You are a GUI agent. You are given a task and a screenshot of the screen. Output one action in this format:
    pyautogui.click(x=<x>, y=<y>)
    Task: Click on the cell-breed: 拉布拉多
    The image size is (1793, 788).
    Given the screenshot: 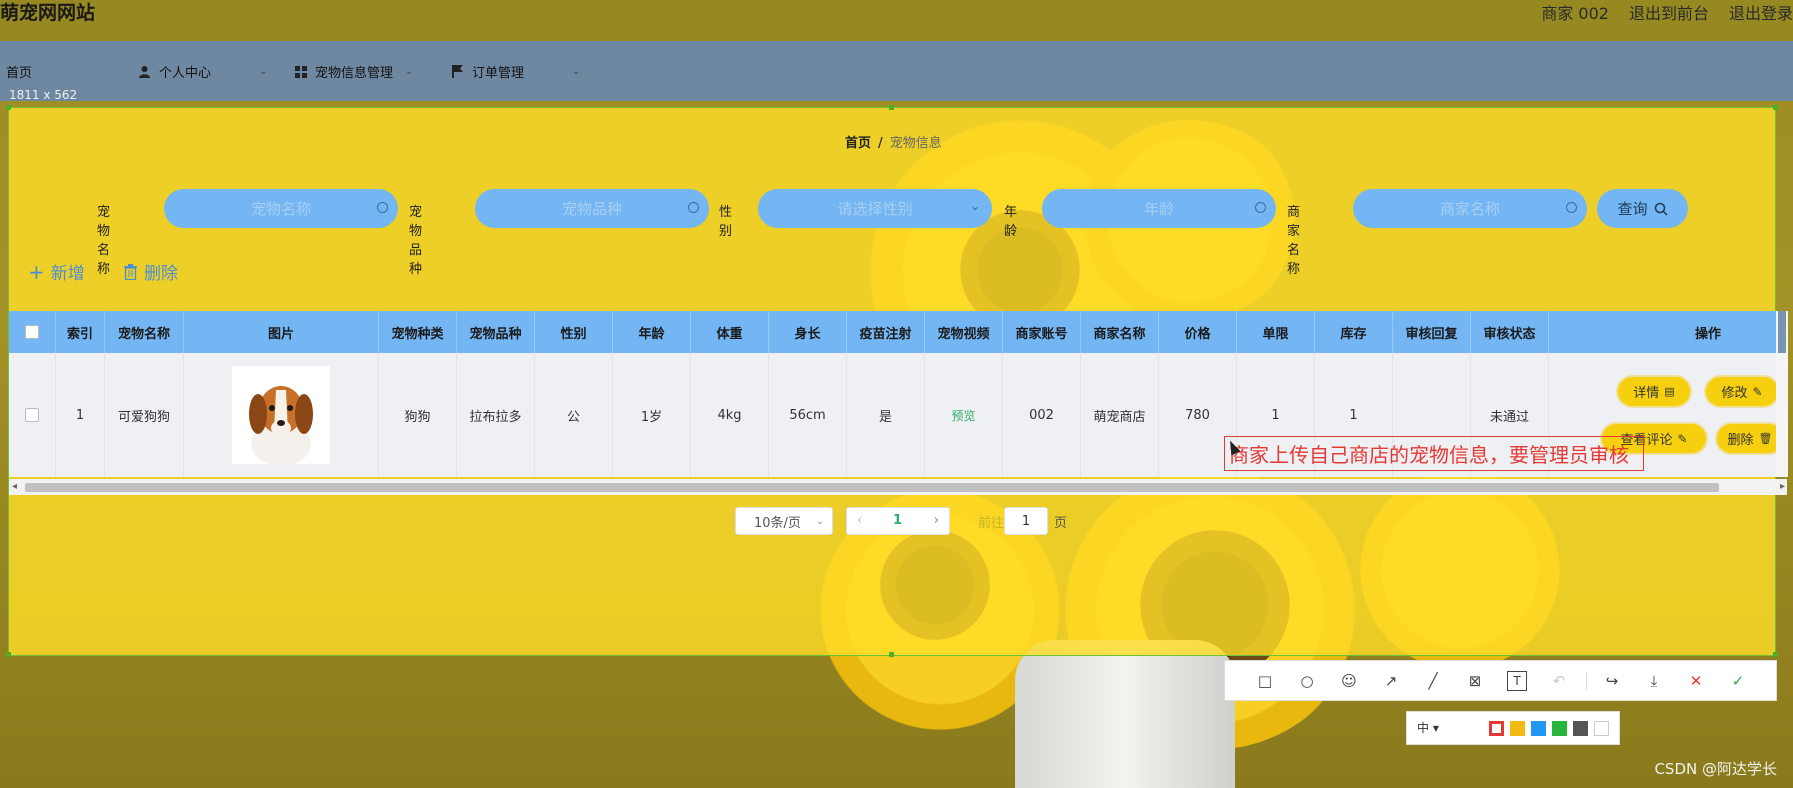 What is the action you would take?
    pyautogui.click(x=496, y=415)
    